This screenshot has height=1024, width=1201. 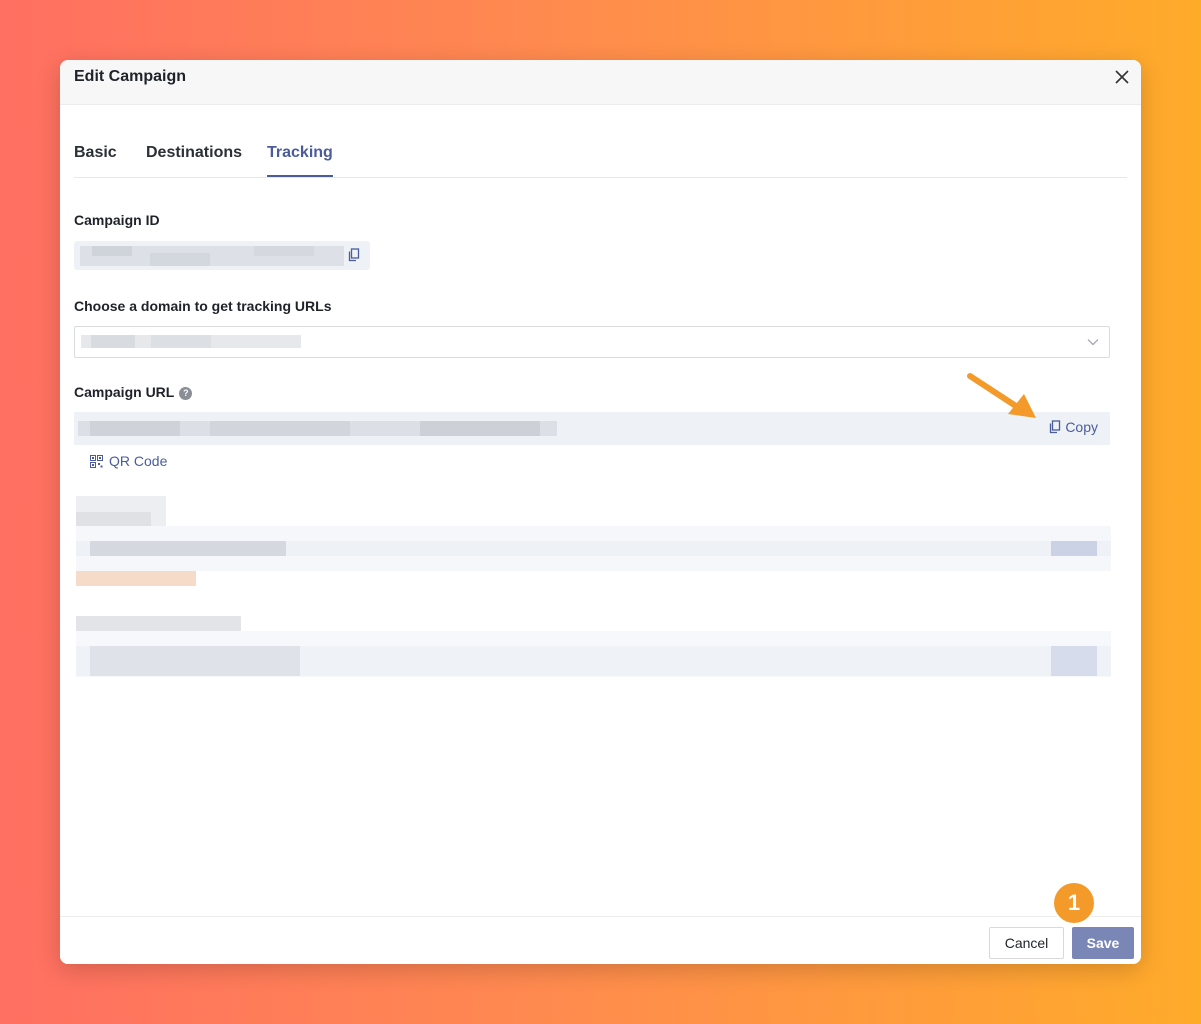 What do you see at coordinates (130, 76) in the screenshot?
I see `dialog-title: Edit Campaign` at bounding box center [130, 76].